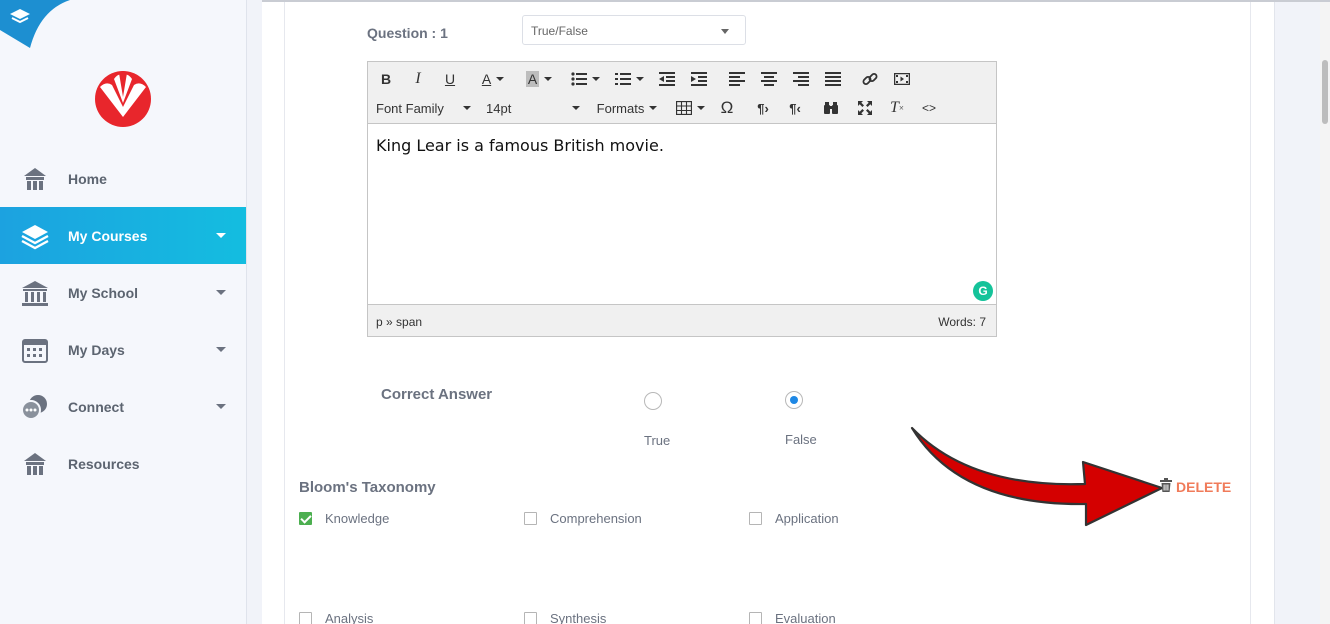 This screenshot has width=1330, height=624. What do you see at coordinates (902, 79) in the screenshot?
I see `media-icon` at bounding box center [902, 79].